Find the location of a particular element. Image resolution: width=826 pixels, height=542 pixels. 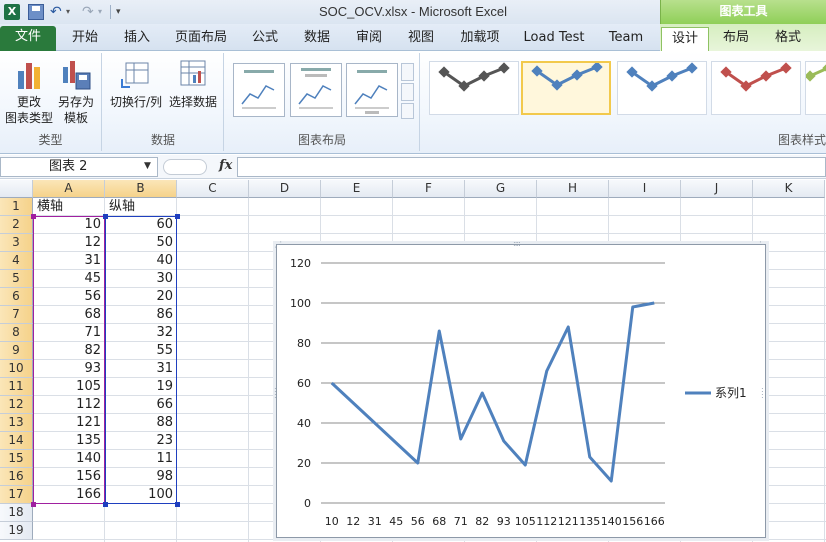

row-header-12: 12 is located at coordinates (16, 405).